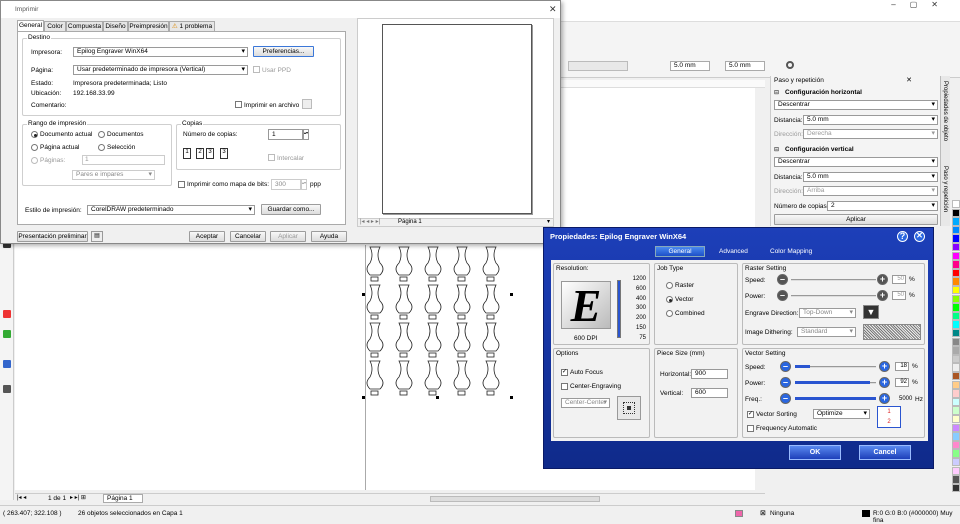 This screenshot has width=960, height=524. I want to click on current-document-radio, so click(34, 134).